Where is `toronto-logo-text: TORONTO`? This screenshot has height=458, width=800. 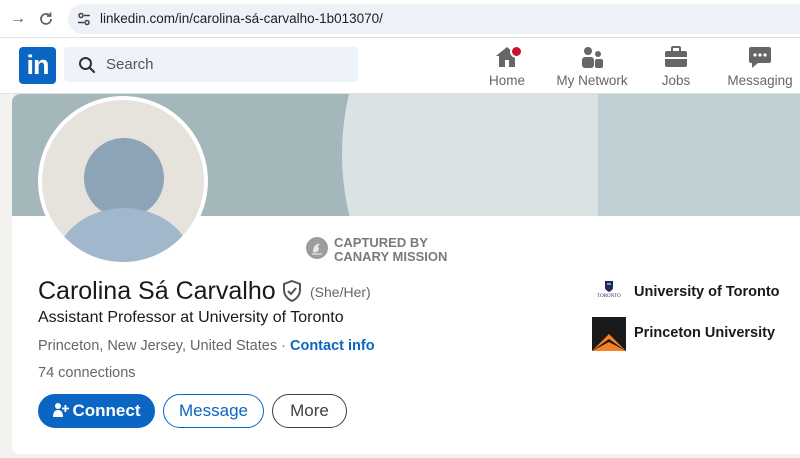 toronto-logo-text: TORONTO is located at coordinates (609, 296).